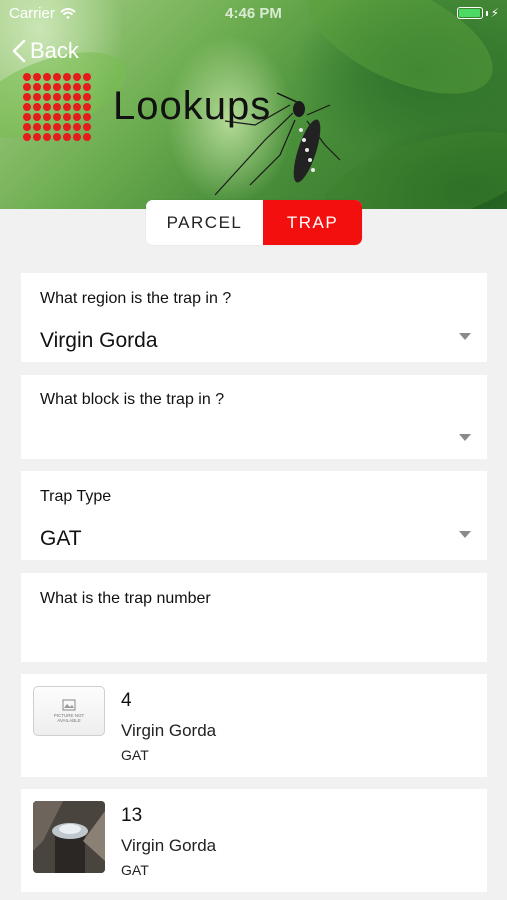 The height and width of the screenshot is (900, 507). What do you see at coordinates (69, 718) in the screenshot?
I see `thumbnail-caption: PICTURE NOT AVAILABLE` at bounding box center [69, 718].